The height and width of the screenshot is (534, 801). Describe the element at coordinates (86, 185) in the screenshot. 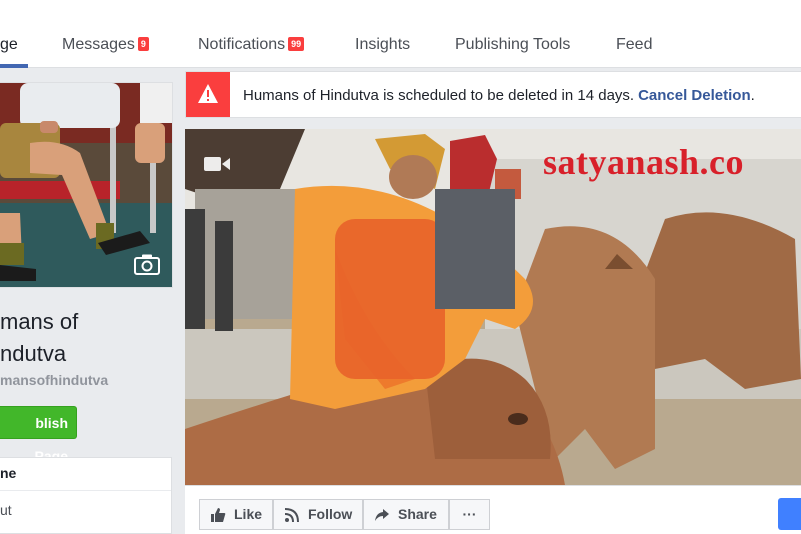

I see `profile-picture` at that location.